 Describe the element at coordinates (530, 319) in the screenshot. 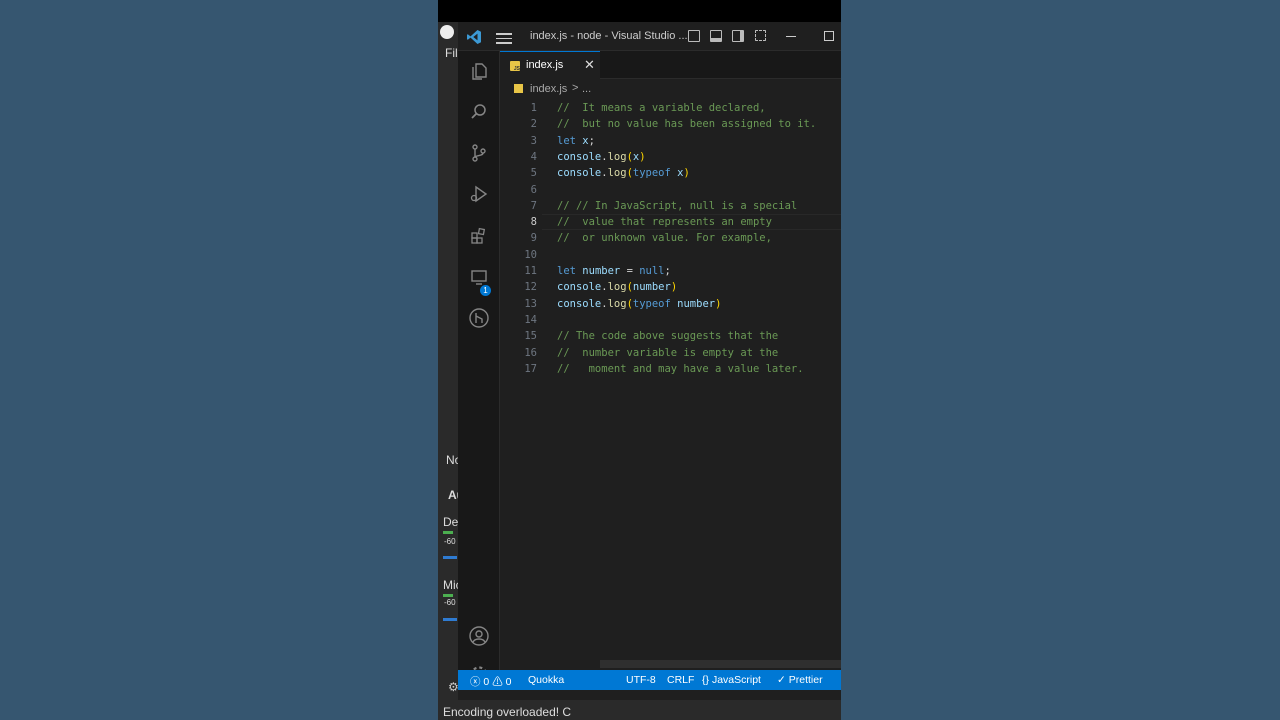

I see `line-number: 14` at that location.